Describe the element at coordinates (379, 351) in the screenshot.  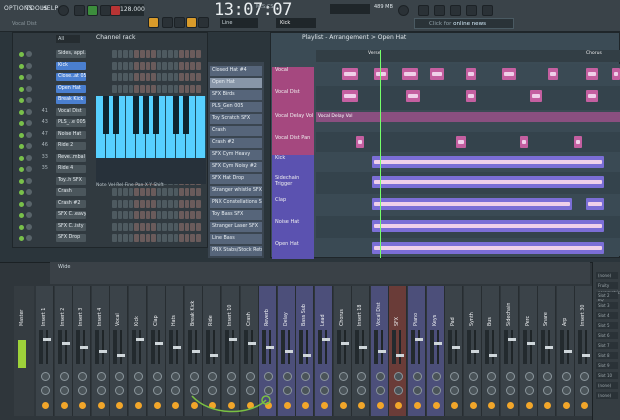
I see `mixer-insert-strip: Vocal Dist` at that location.